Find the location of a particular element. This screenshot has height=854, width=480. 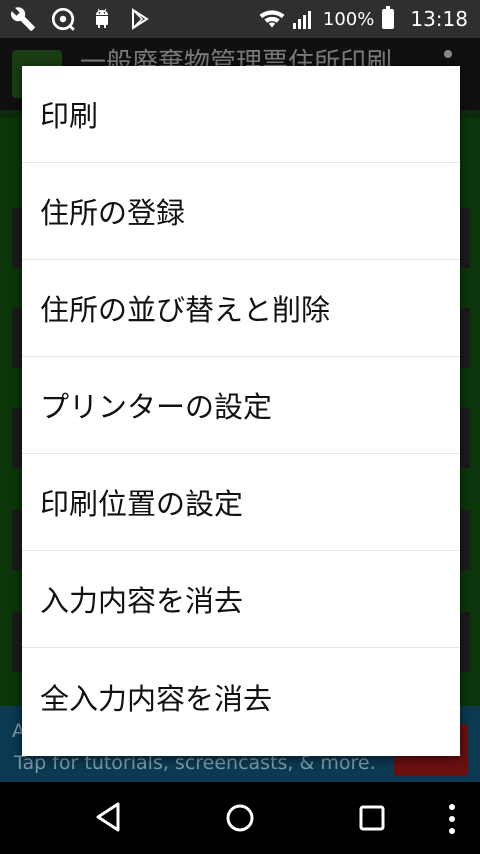

sync-icon is located at coordinates (63, 19).